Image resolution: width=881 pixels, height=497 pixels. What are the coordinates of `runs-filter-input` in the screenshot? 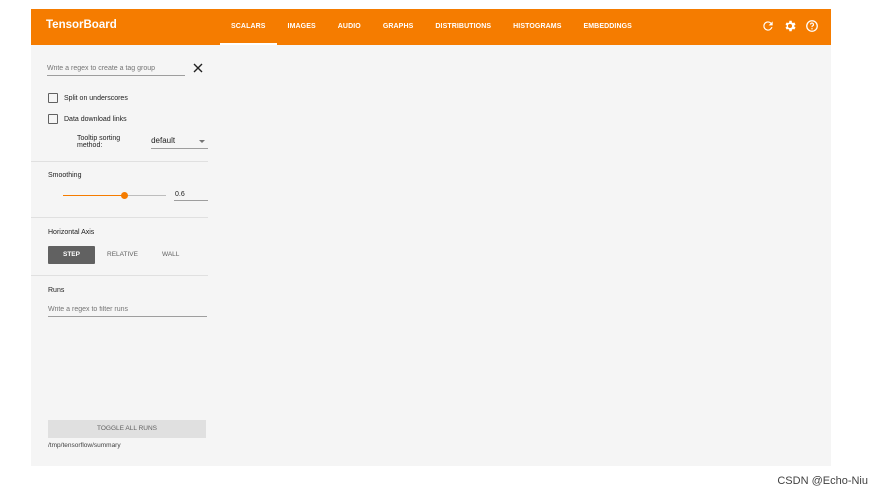 It's located at (127, 310).